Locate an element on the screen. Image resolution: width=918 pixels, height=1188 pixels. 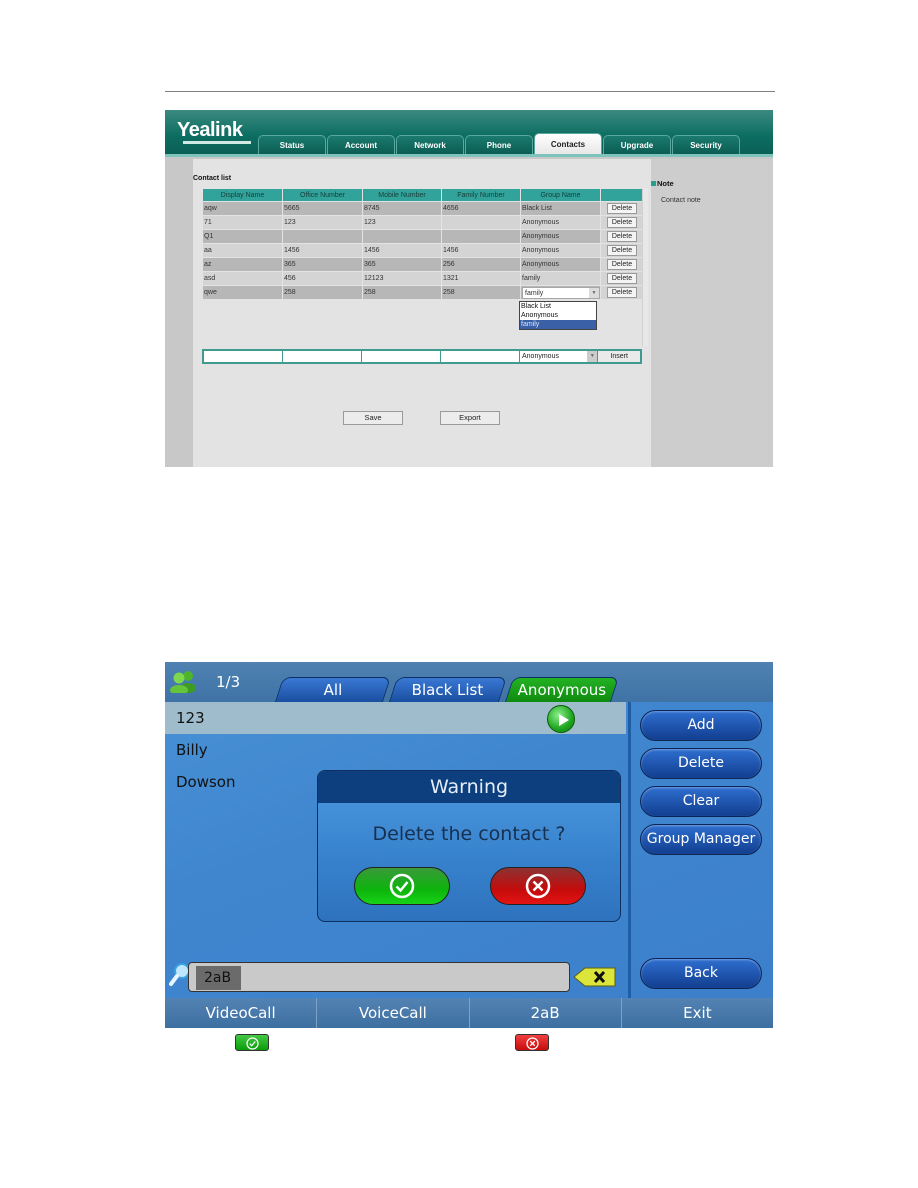
cell-display-name: Q1 is located at coordinates (242, 236).